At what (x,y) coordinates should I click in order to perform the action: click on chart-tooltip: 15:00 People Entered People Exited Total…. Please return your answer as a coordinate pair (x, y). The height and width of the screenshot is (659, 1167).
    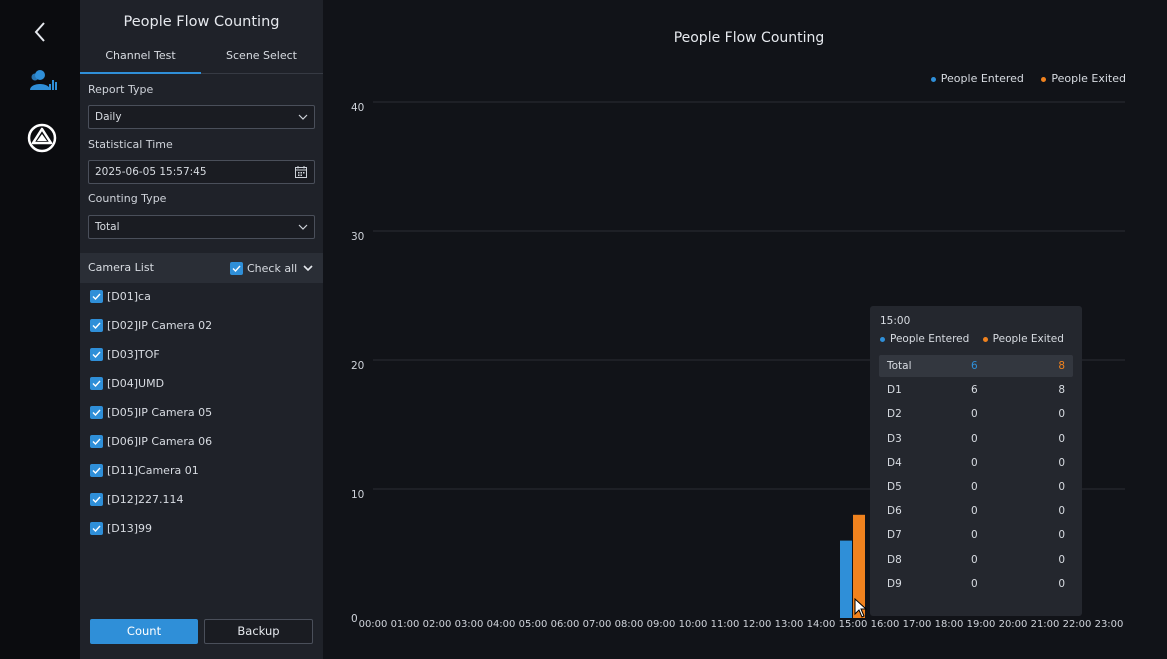
    Looking at the image, I should click on (976, 461).